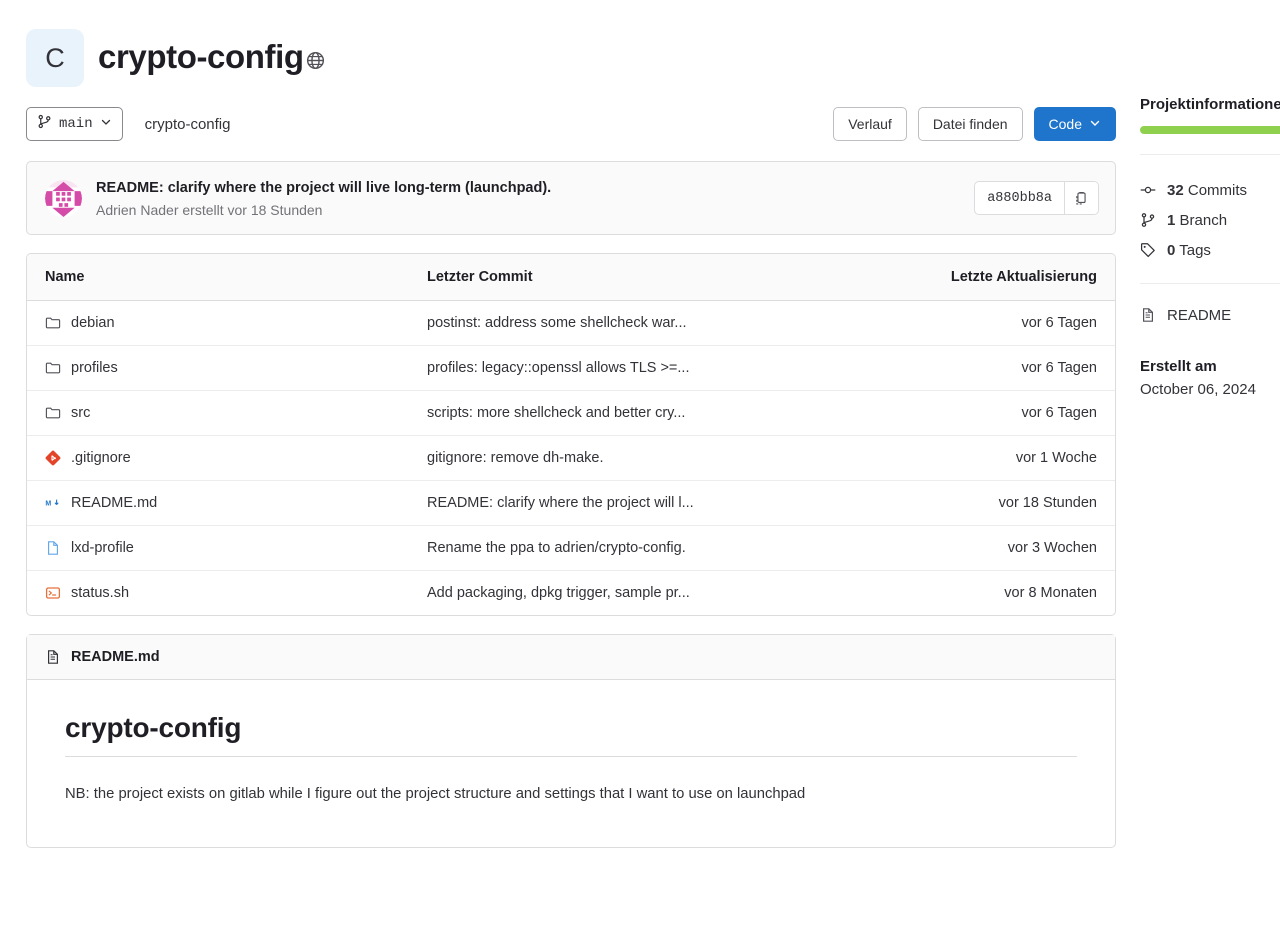 This screenshot has height=936, width=1280. Describe the element at coordinates (571, 757) in the screenshot. I see `readme-divider` at that location.